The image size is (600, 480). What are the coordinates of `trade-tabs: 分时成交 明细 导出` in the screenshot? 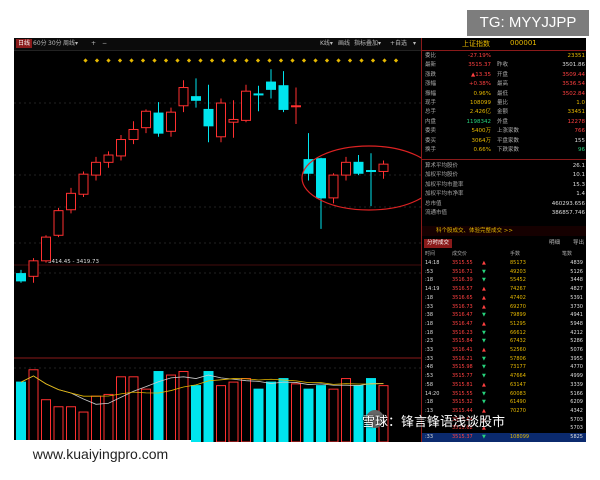 It's located at (504, 243).